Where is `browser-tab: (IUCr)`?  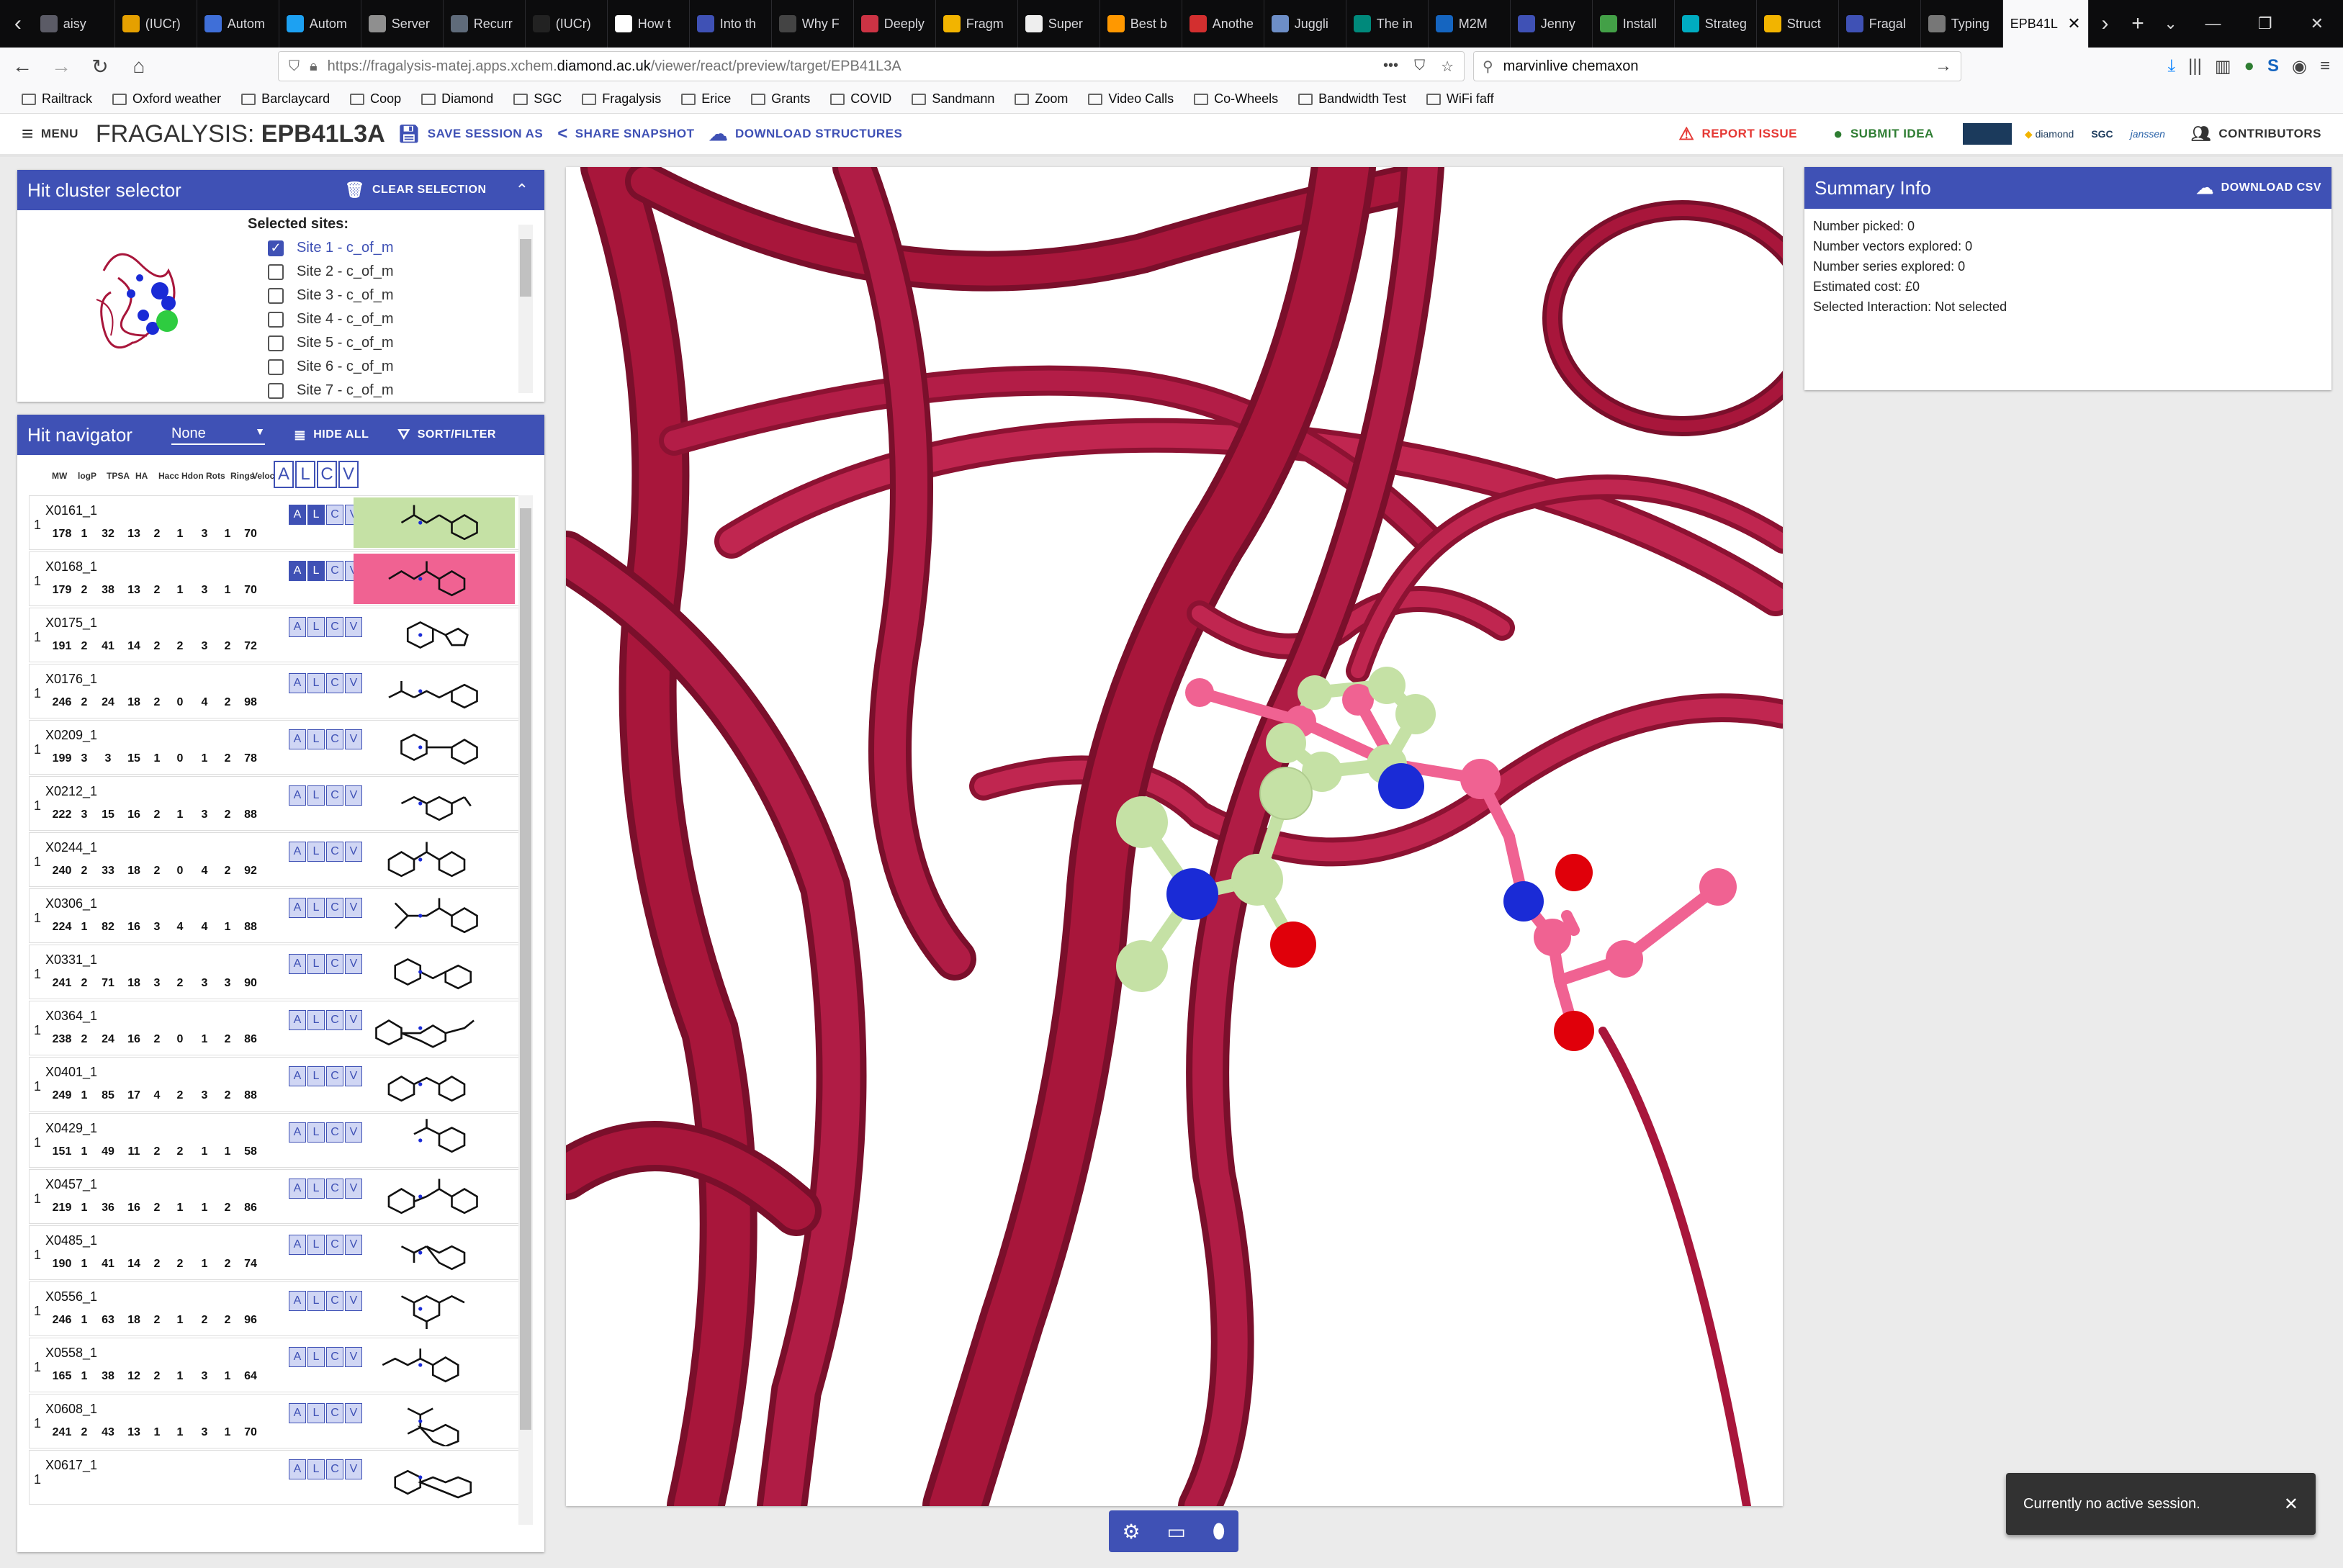
browser-tab: (IUCr) is located at coordinates (156, 24).